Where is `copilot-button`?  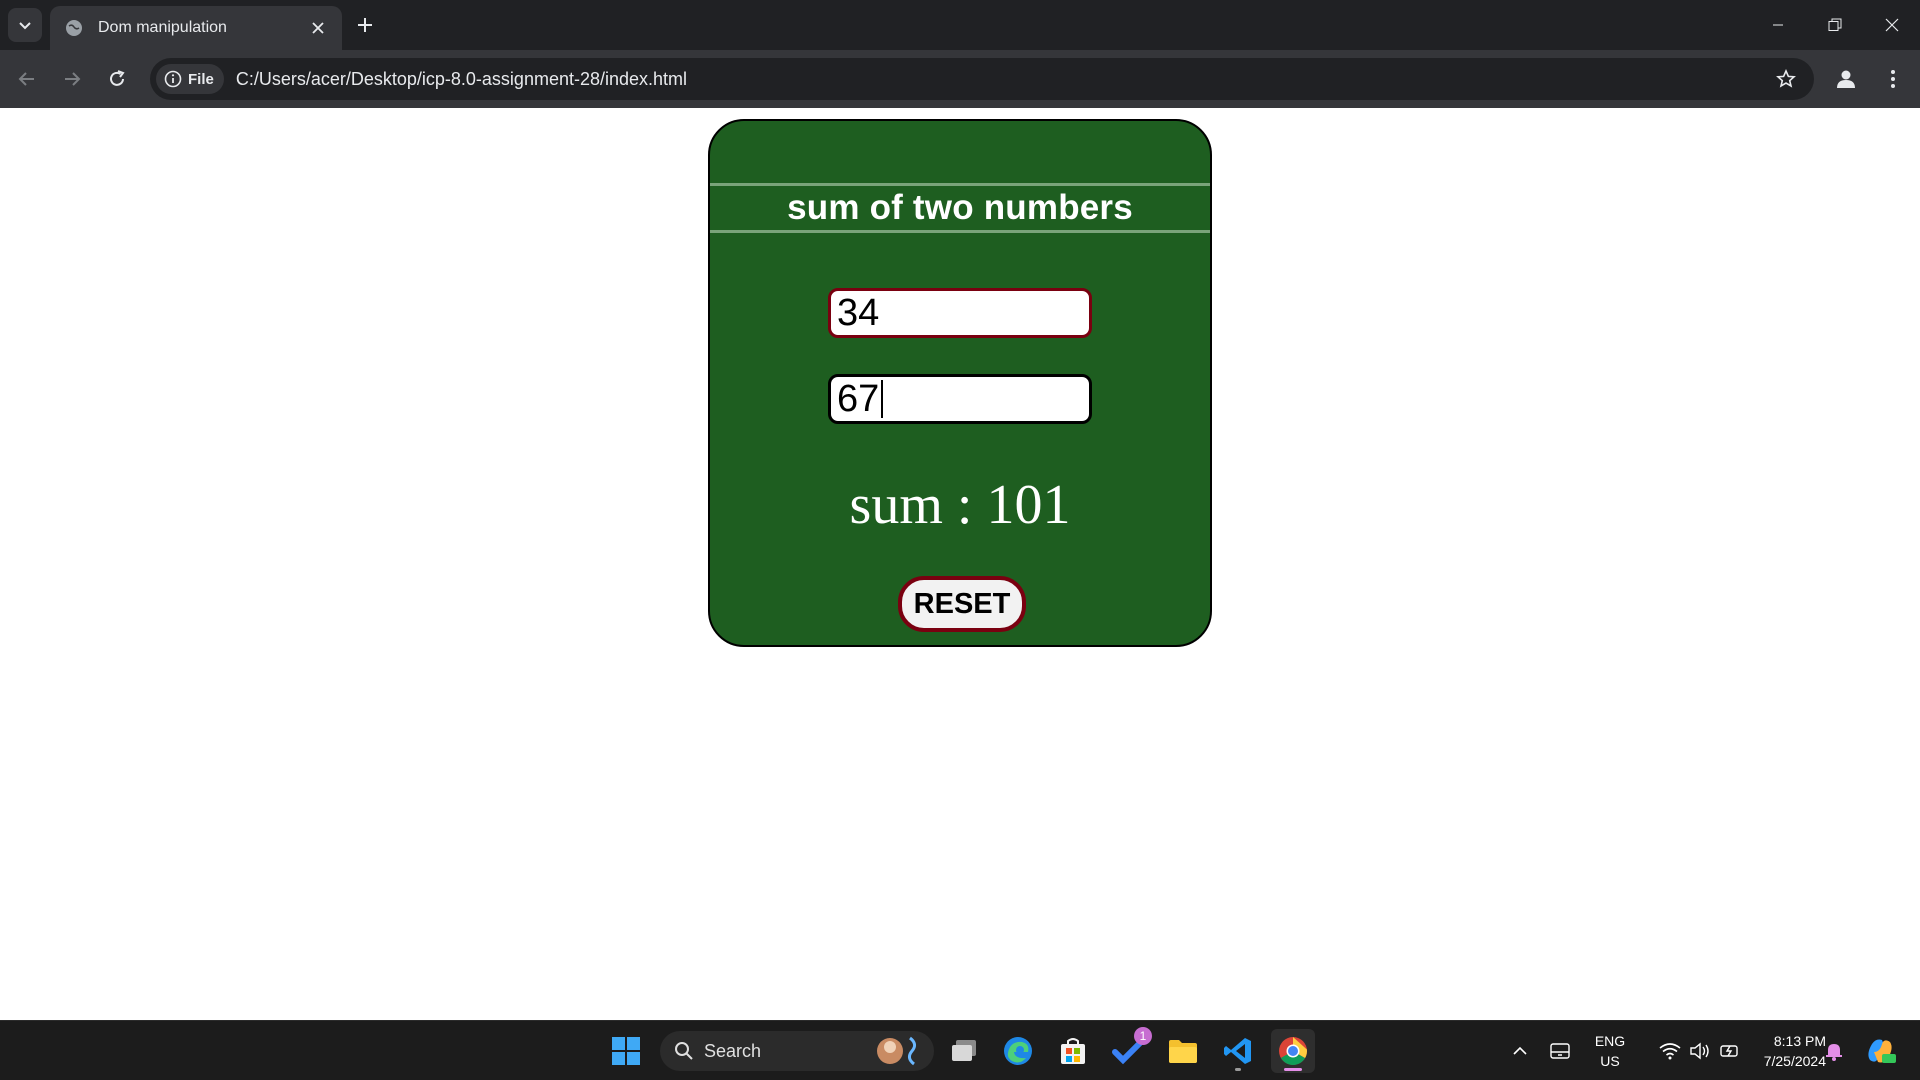 copilot-button is located at coordinates (1880, 1051).